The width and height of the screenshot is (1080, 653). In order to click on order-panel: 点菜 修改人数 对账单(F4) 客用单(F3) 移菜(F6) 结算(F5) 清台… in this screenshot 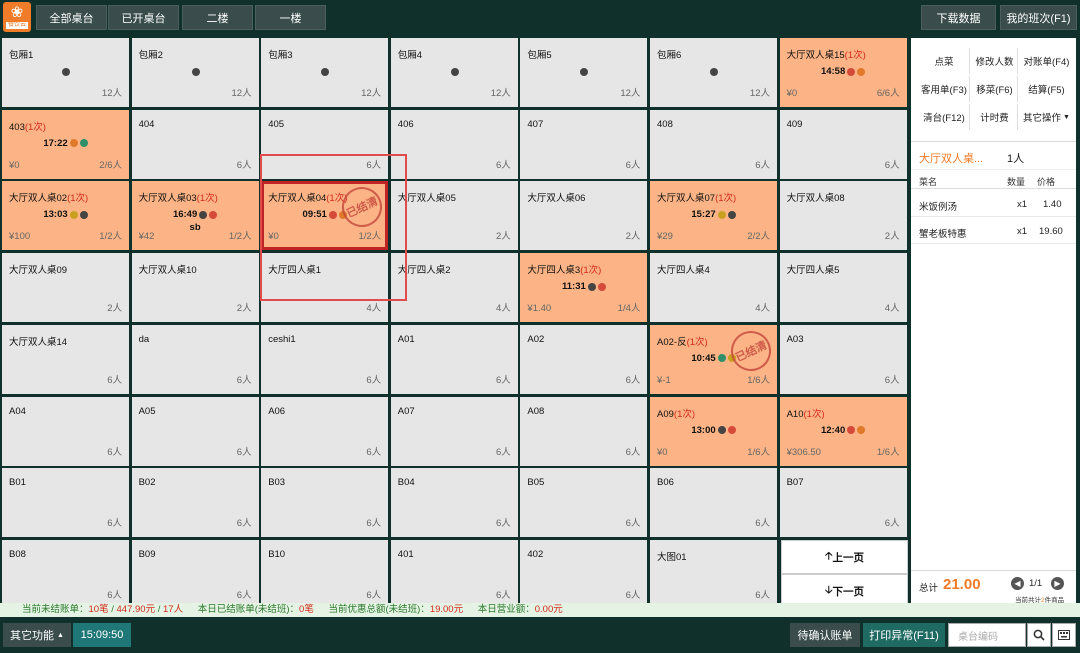, I will do `click(993, 321)`.